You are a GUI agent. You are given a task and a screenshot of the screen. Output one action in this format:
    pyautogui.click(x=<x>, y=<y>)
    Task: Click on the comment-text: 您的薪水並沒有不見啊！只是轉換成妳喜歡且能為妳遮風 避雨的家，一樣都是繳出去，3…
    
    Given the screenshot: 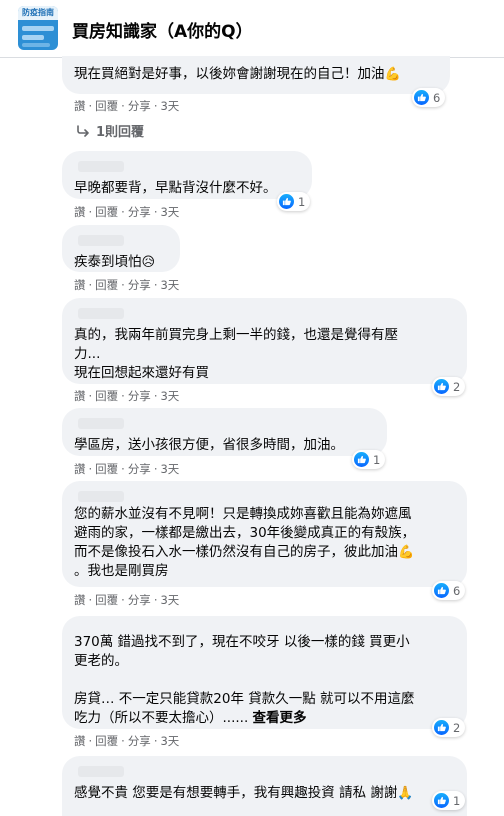 What is the action you would take?
    pyautogui.click(x=245, y=533)
    